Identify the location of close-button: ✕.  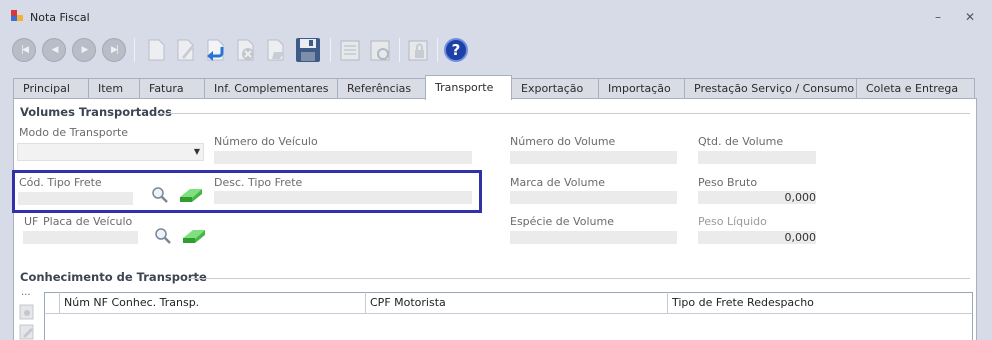
(970, 17).